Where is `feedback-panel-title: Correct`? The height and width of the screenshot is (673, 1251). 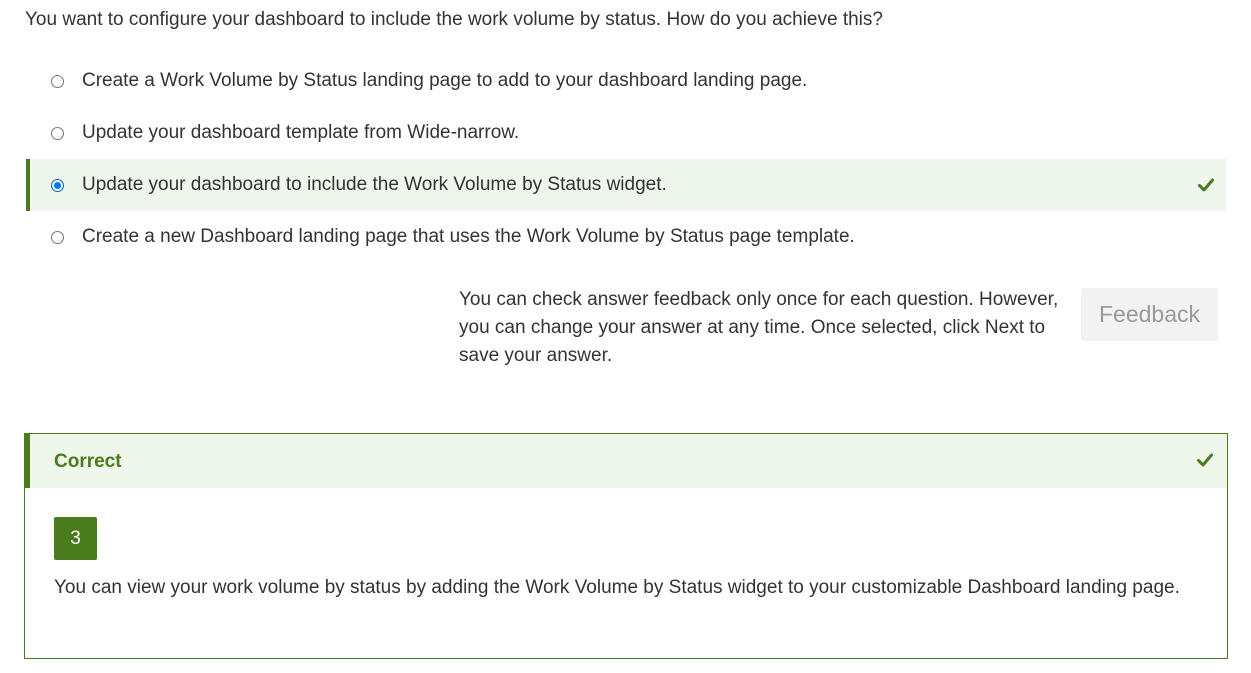
feedback-panel-title: Correct is located at coordinates (88, 461).